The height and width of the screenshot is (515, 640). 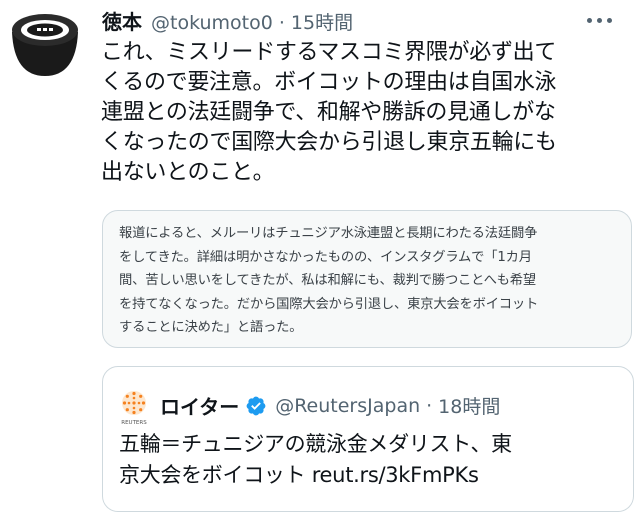 I want to click on excerpt-line: 間、苦しい思いをしてきたが、私は和解にも、裁判で勝つことへも希望, so click(x=327, y=281).